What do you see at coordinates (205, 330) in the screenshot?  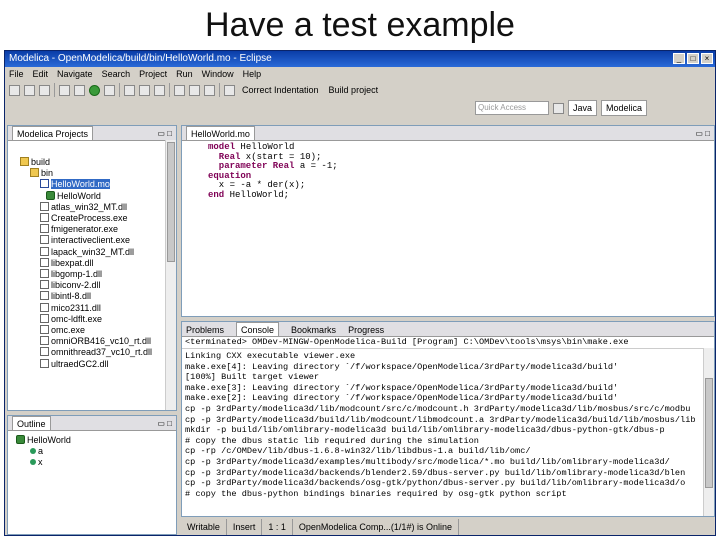 I see `tab-problems: Problems` at bounding box center [205, 330].